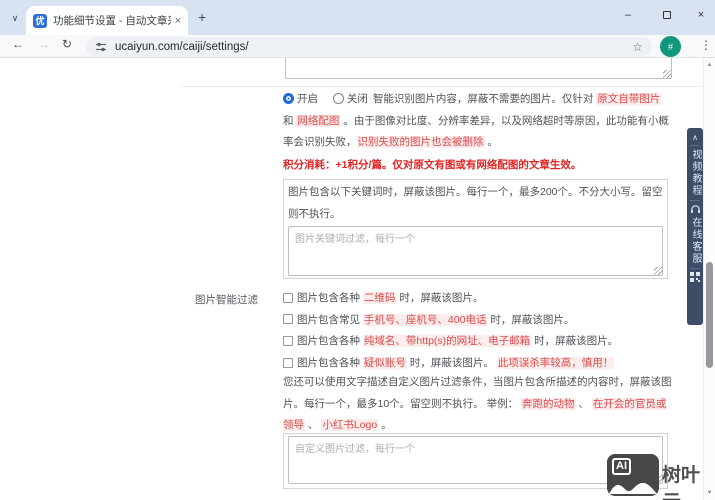  What do you see at coordinates (202, 17) in the screenshot?
I see `new-tab-button: +` at bounding box center [202, 17].